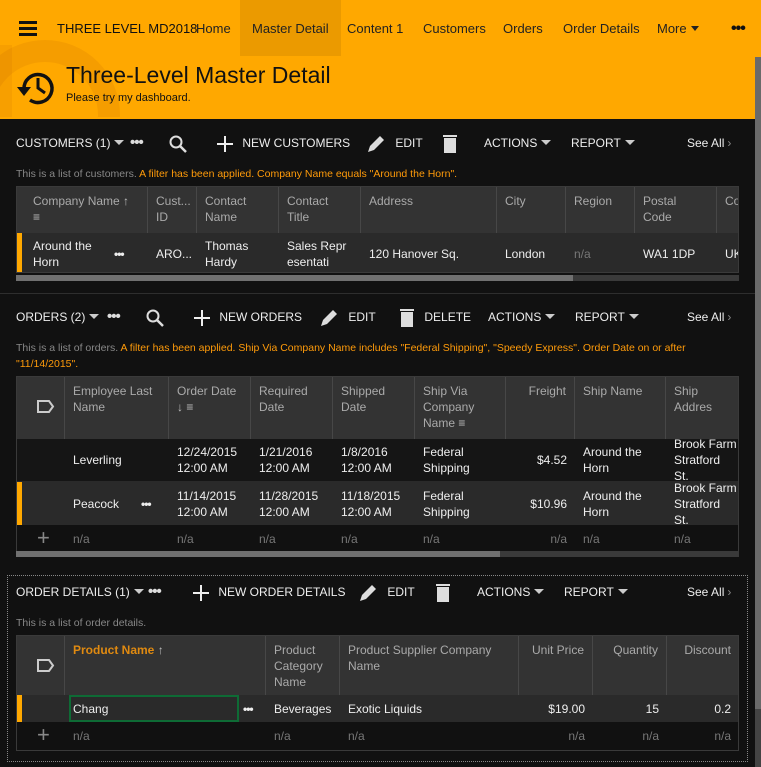  Describe the element at coordinates (82, 210) in the screenshot. I see `column-header-company-name: Company Name ↑ ≡` at that location.